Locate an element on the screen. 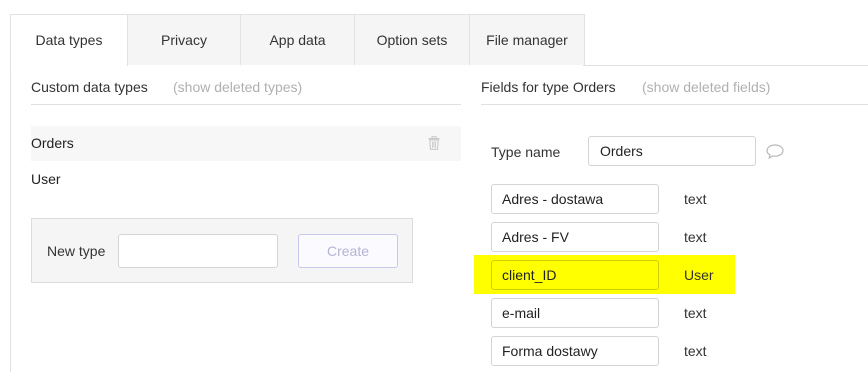  field-name-input: Adres - FV is located at coordinates (575, 237).